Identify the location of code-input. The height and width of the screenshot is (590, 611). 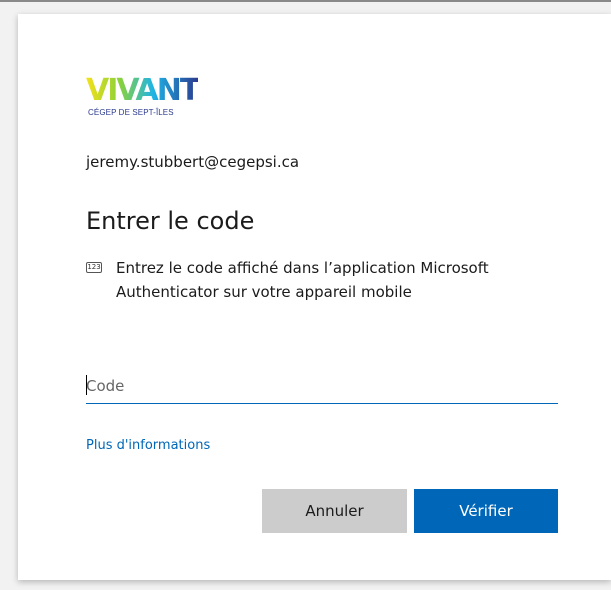
(322, 386).